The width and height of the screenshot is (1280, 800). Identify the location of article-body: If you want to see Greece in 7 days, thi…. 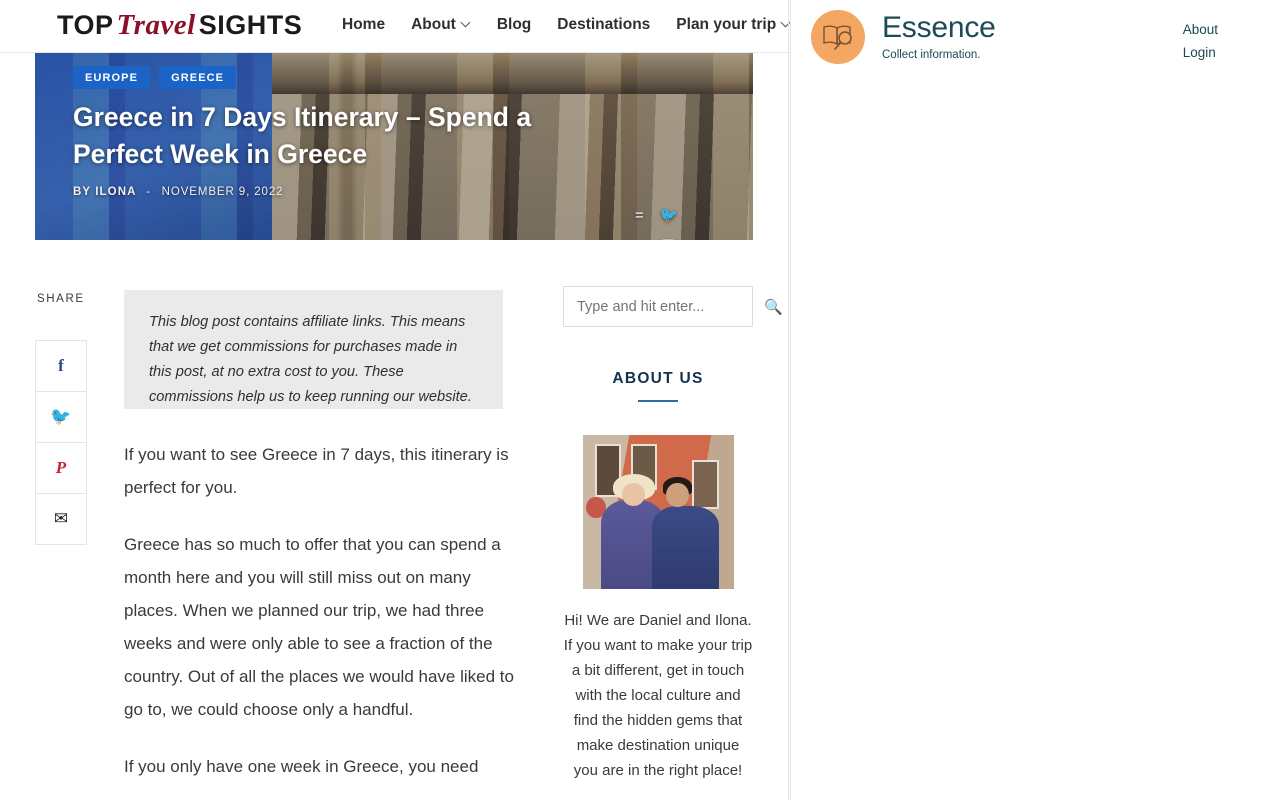
(320, 619).